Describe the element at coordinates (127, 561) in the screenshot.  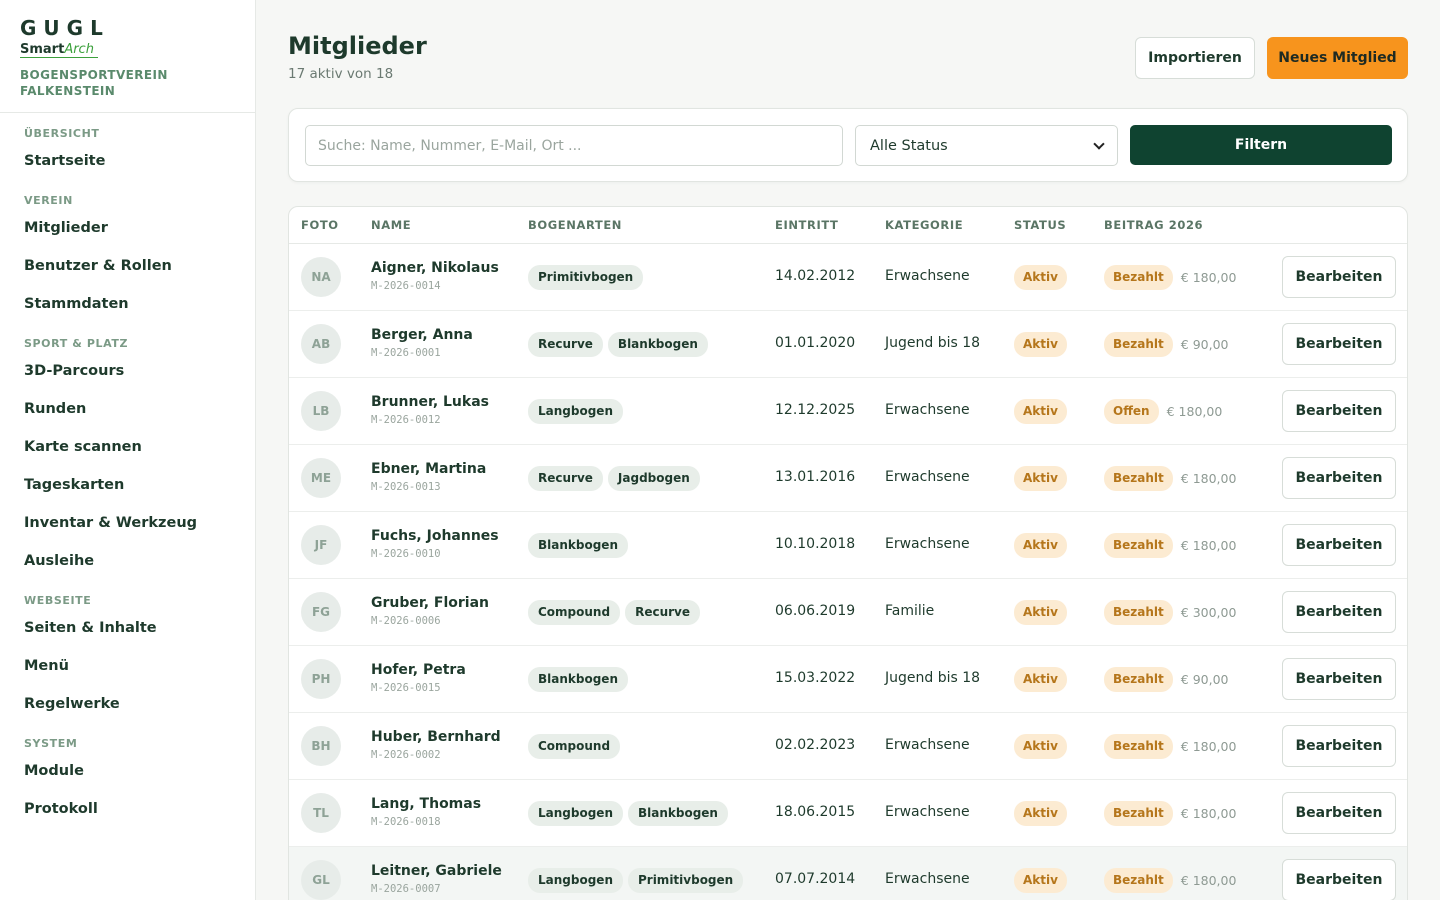
I see `sidebar-item: Ausleihe` at that location.